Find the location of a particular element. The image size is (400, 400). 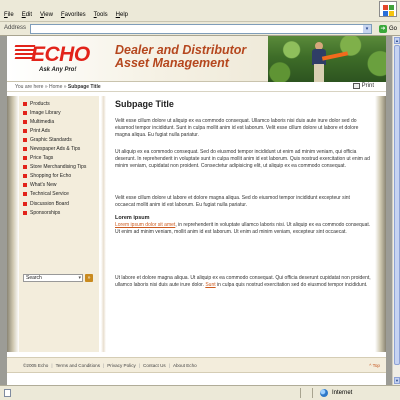

inline-link-lorem: Lorem ipsum dolor sit amet is located at coordinates (145, 225).